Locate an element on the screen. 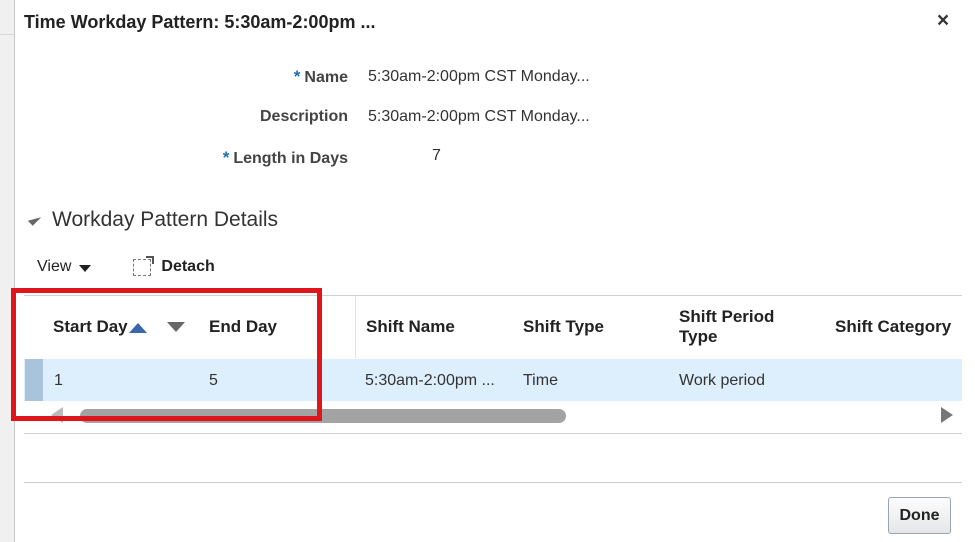 The width and height of the screenshot is (975, 542). horizontal-scrollbar is located at coordinates (493, 414).